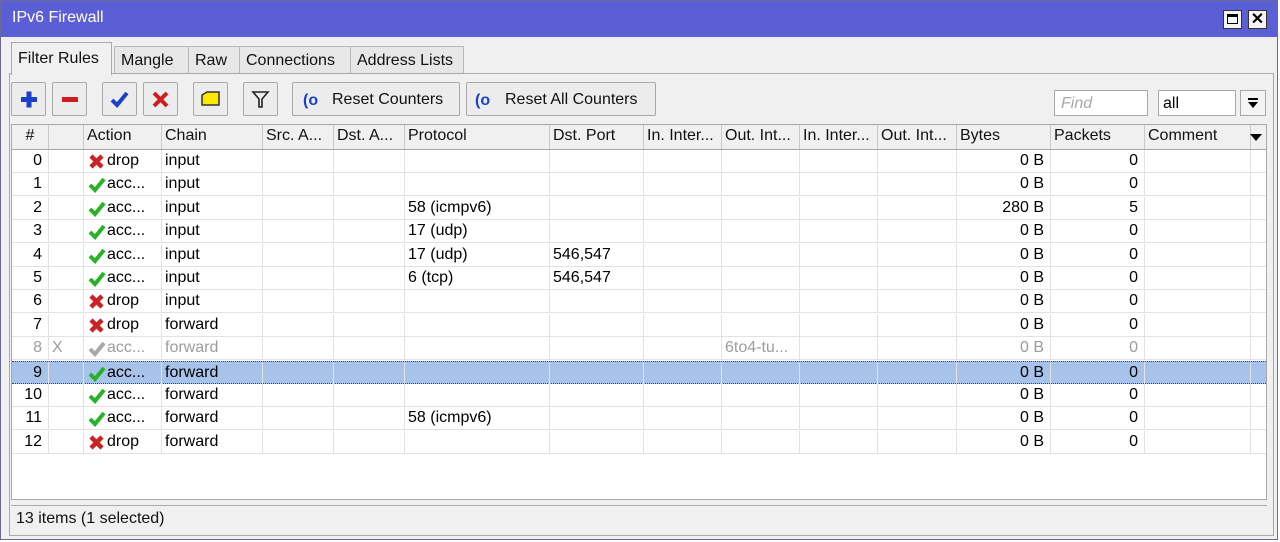 This screenshot has height=542, width=1280. Describe the element at coordinates (212, 348) in the screenshot. I see `cell-chain: forward` at that location.